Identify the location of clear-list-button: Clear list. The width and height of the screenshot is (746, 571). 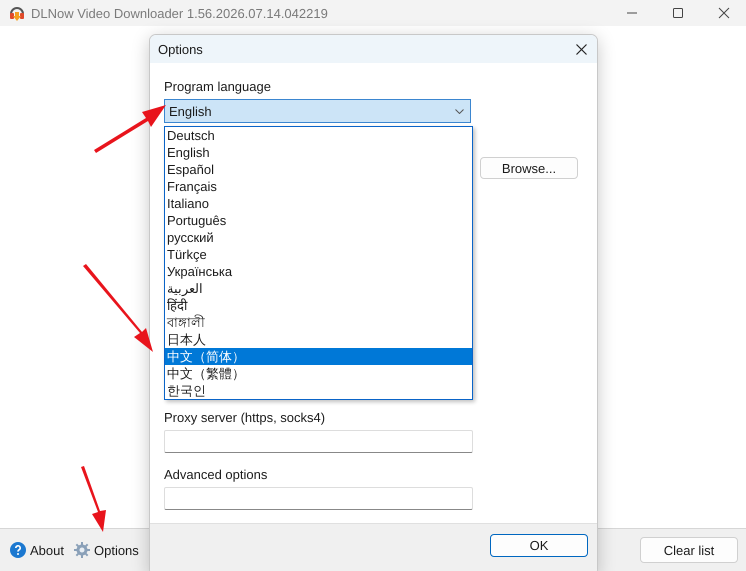
(689, 550).